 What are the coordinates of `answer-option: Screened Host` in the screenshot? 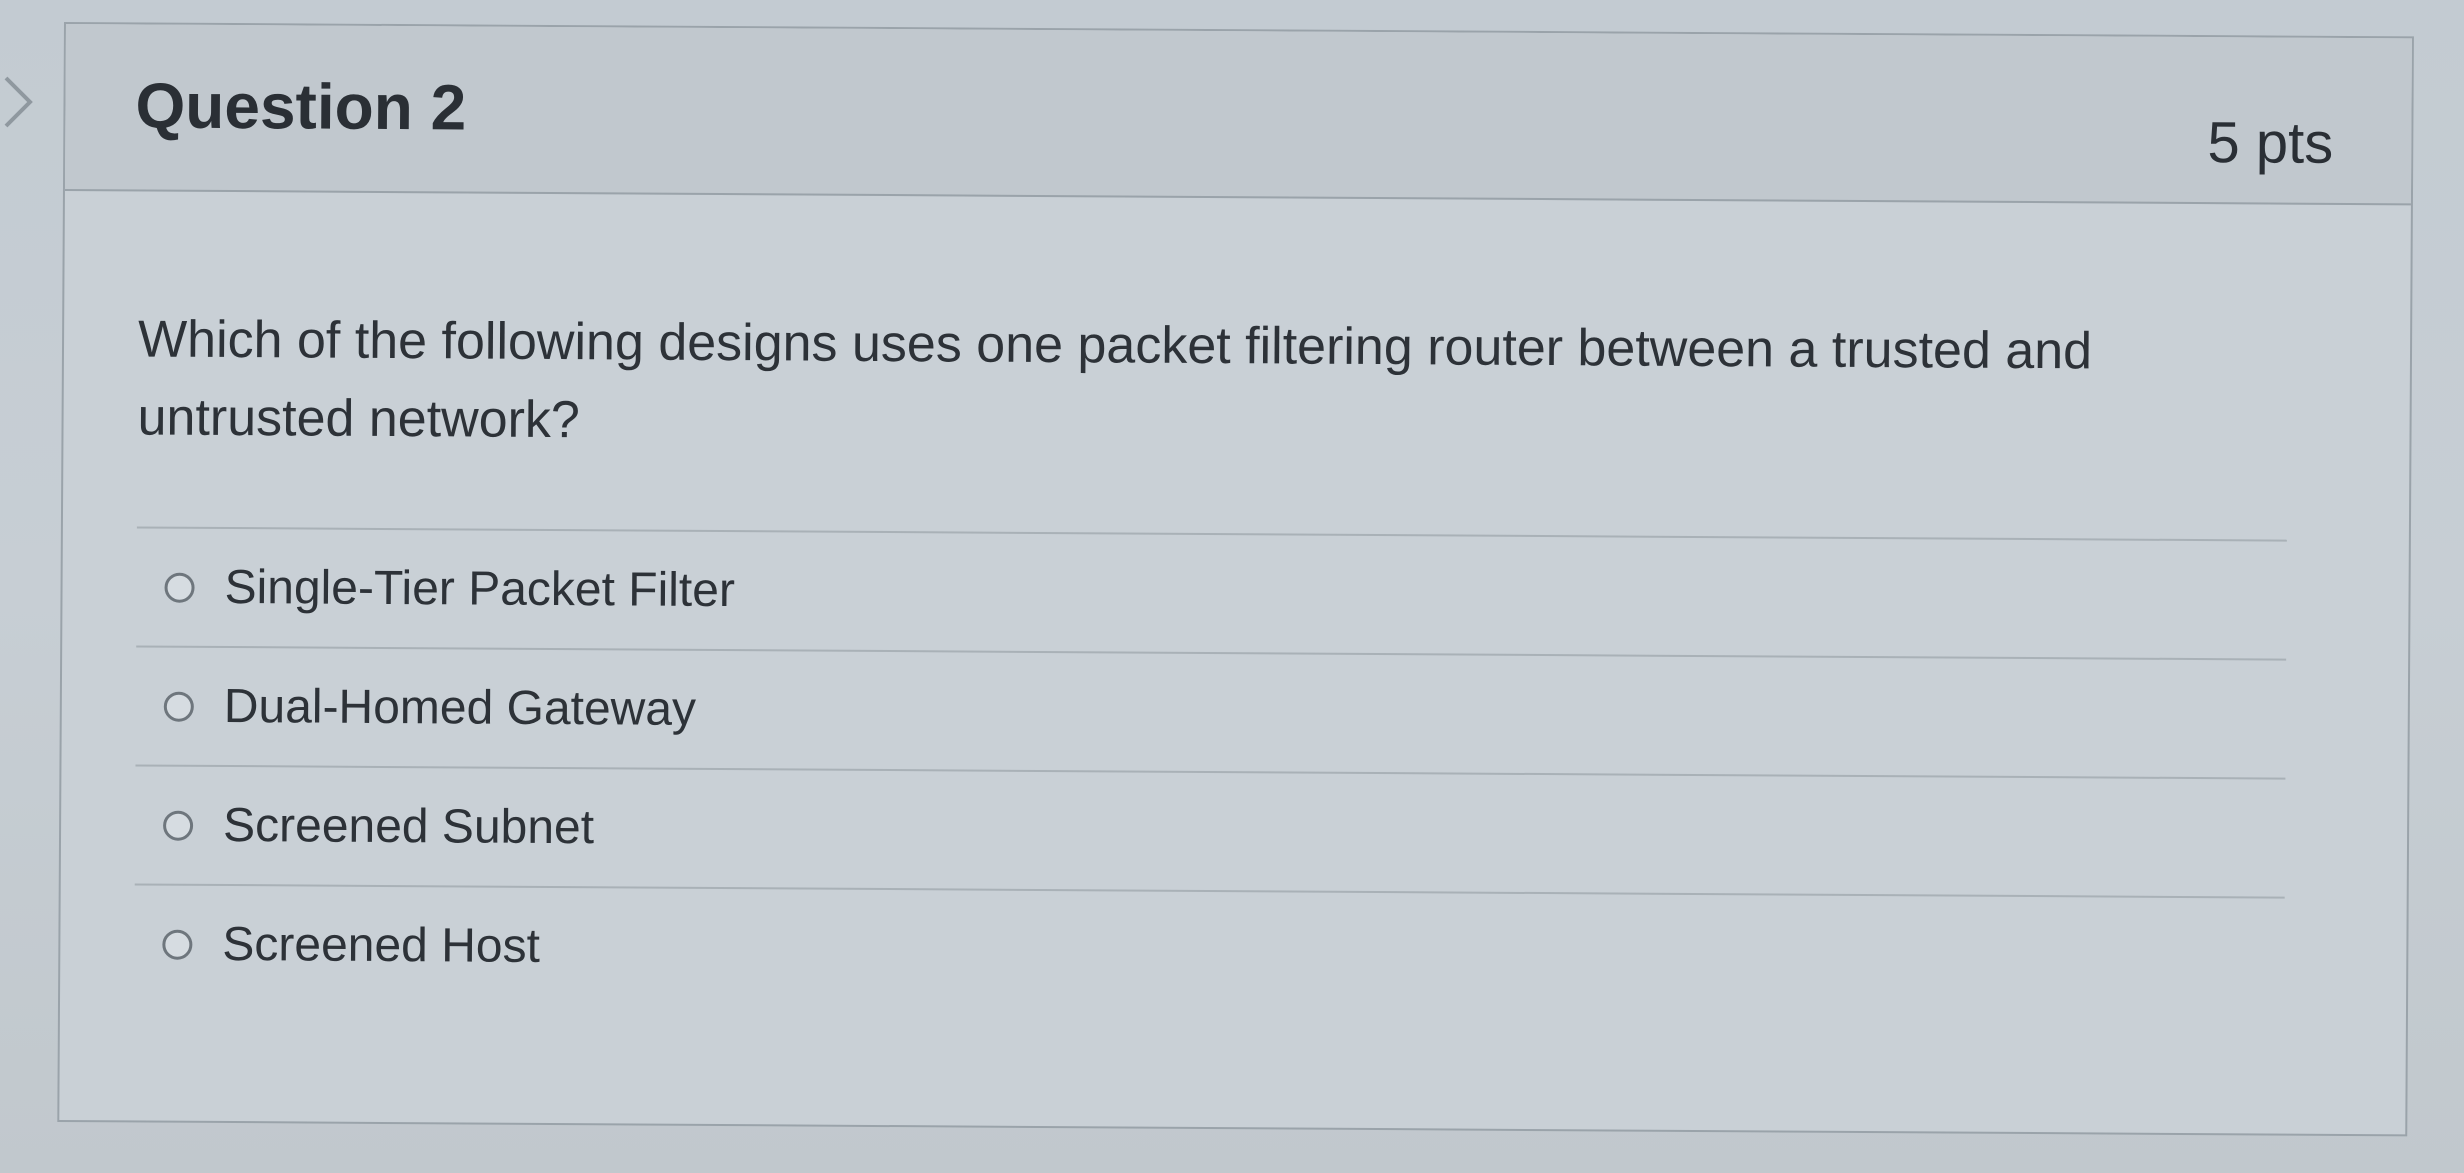 It's located at (1209, 949).